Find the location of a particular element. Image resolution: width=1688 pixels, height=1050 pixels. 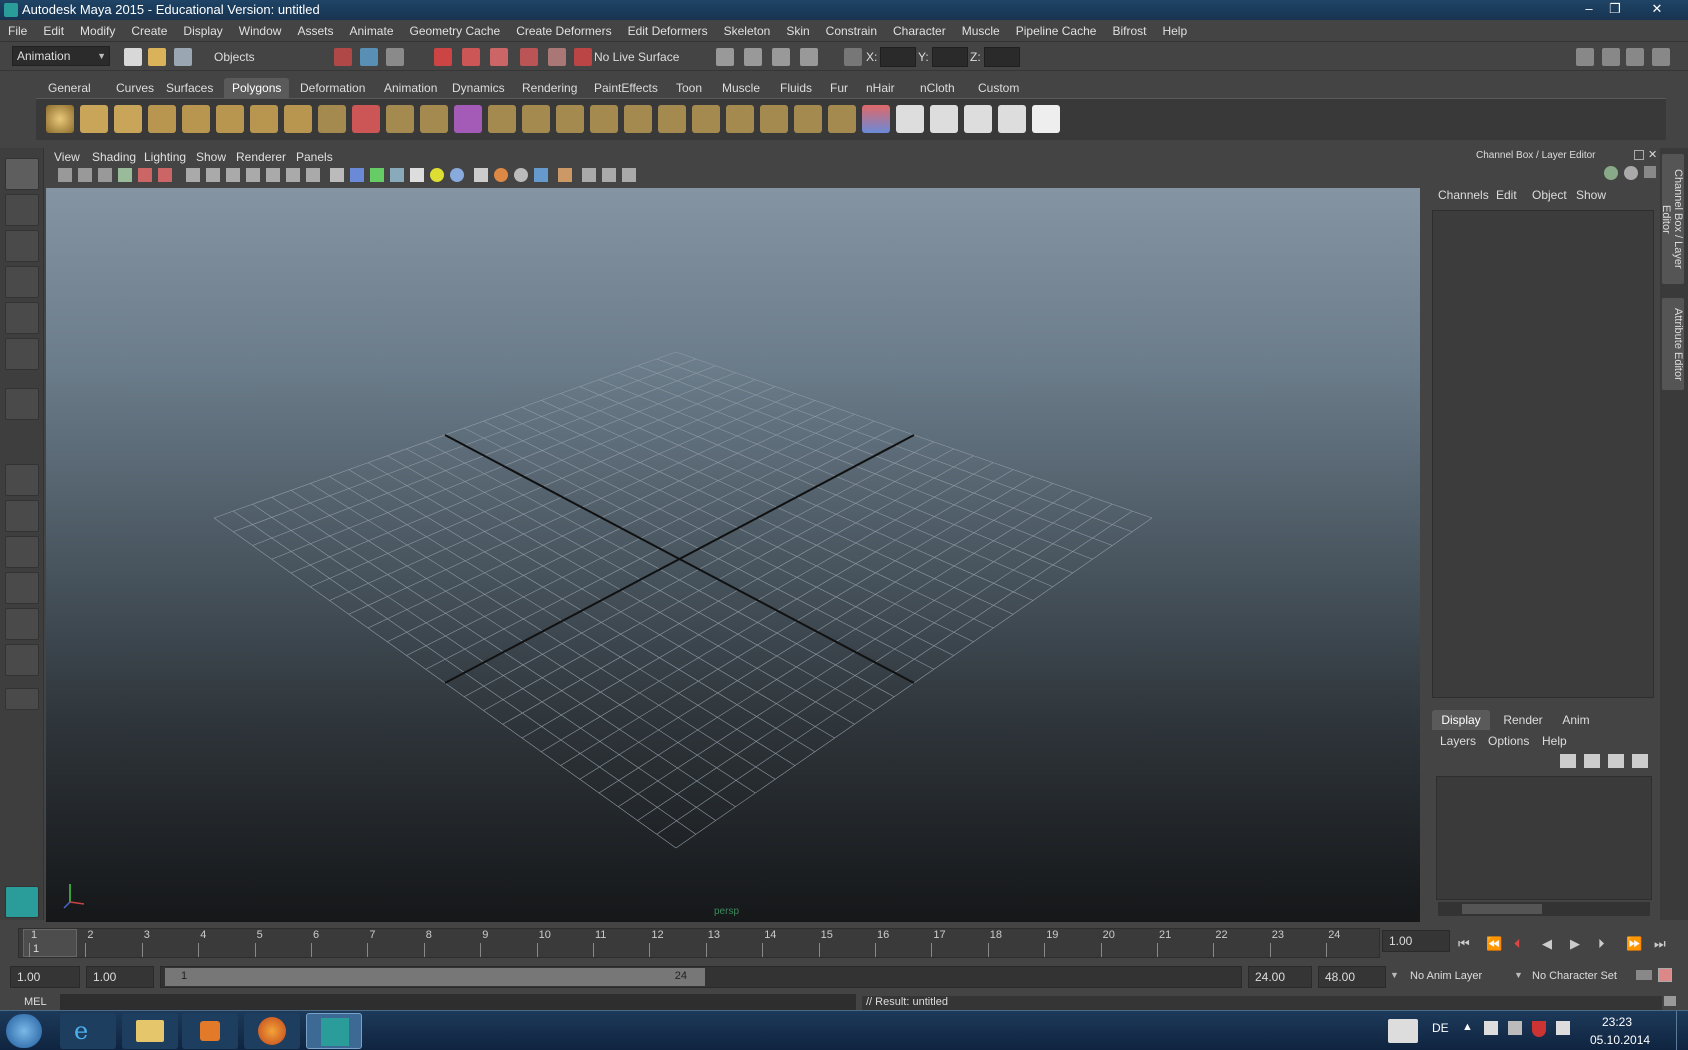

step-forward-frame-icon: ⏵ is located at coordinates (1601, 944).